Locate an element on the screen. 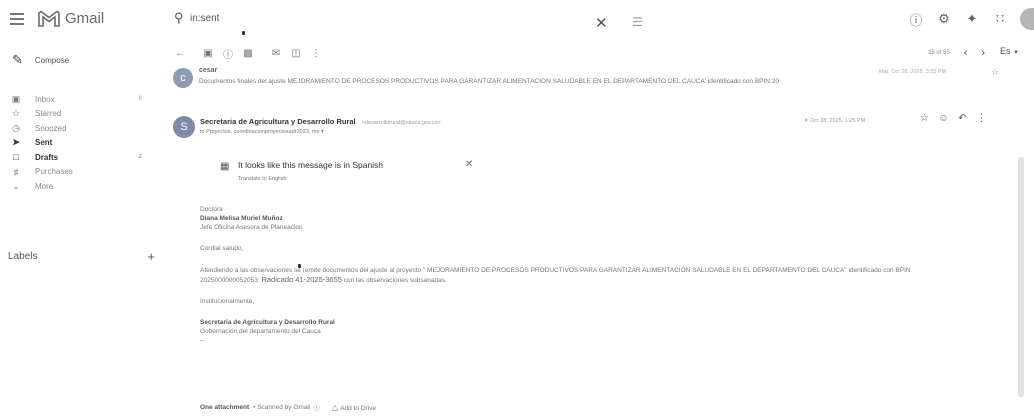 This screenshot has height=417, width=1034. scrollbar-track is located at coordinates (1021, 277).